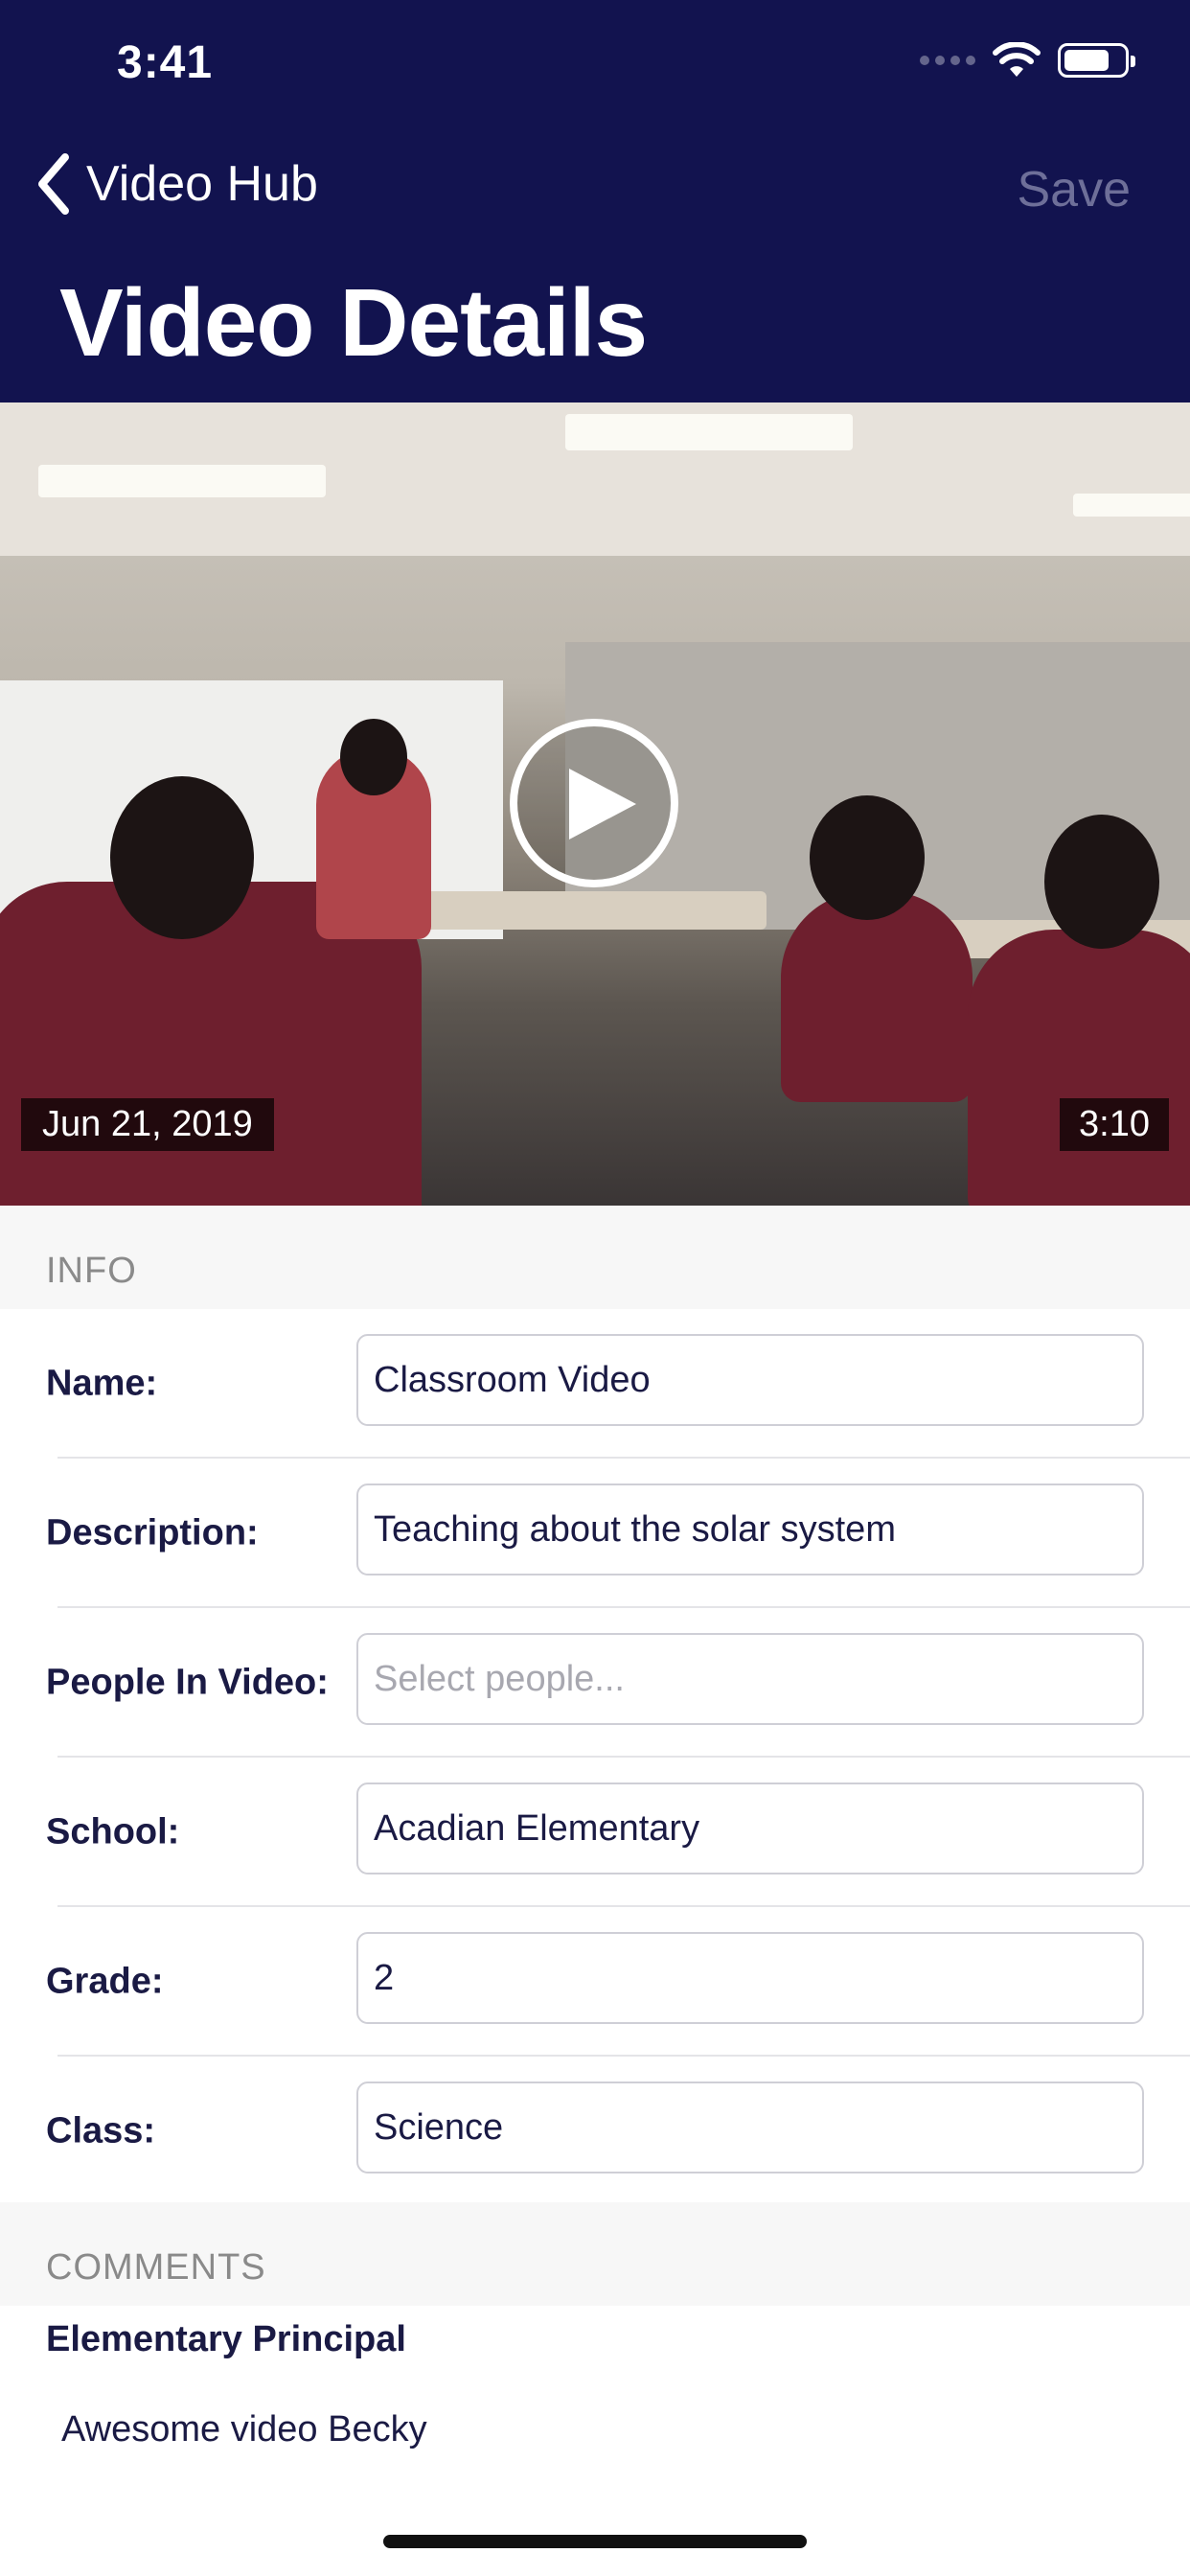 The width and height of the screenshot is (1190, 2576). What do you see at coordinates (750, 1828) in the screenshot?
I see `school-field: Acadian Elementary` at bounding box center [750, 1828].